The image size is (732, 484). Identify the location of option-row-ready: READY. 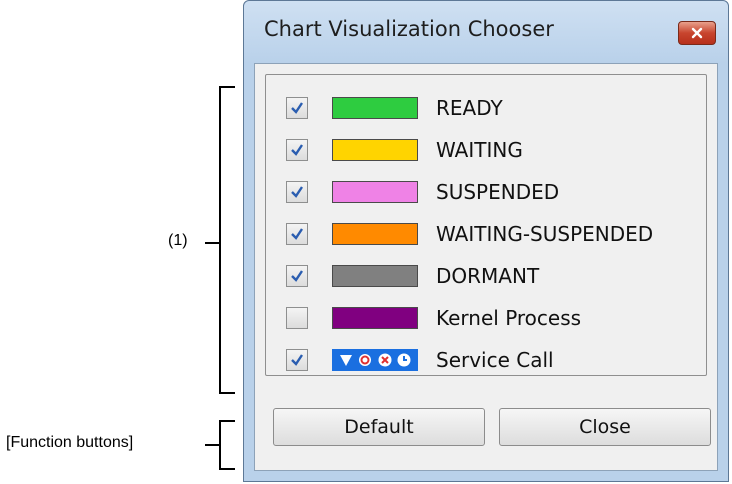
(486, 108).